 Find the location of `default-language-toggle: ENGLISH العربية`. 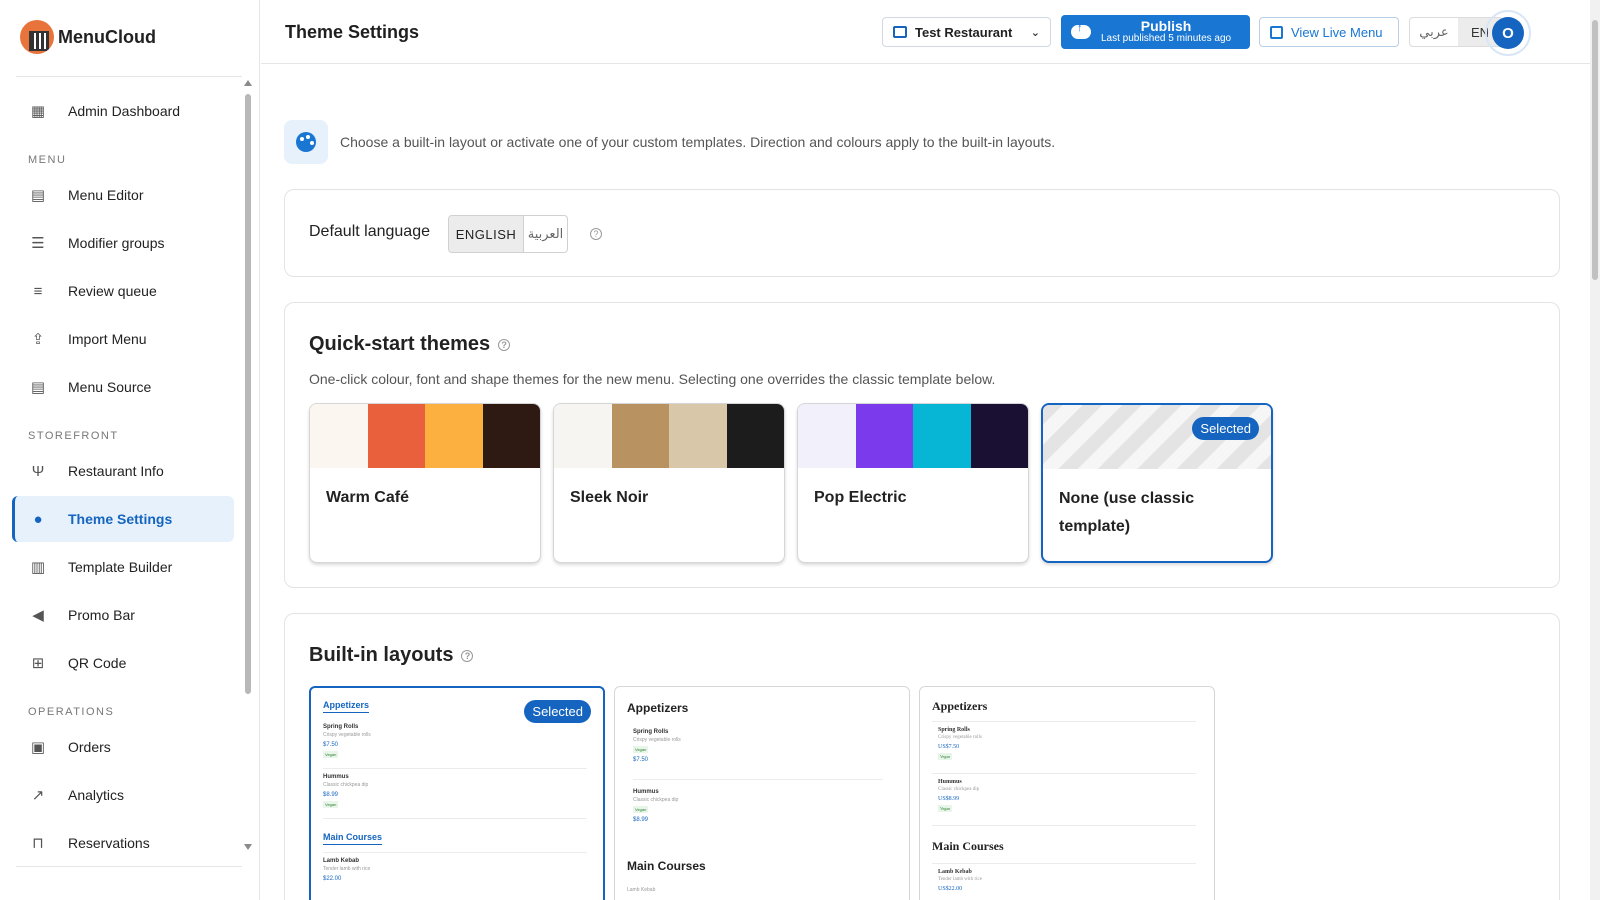

default-language-toggle: ENGLISH العربية is located at coordinates (508, 234).